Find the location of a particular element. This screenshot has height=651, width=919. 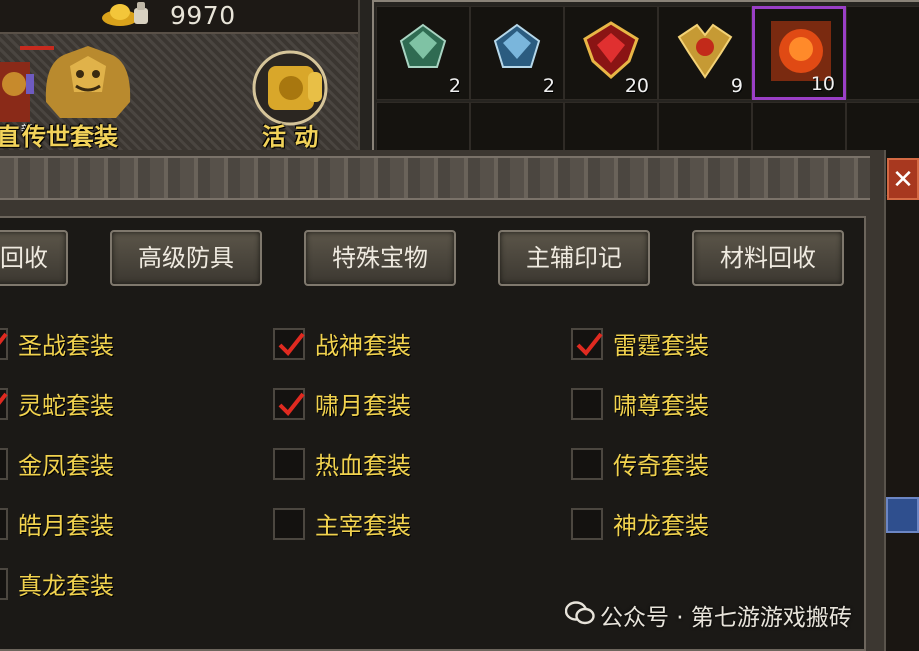

gold-ingot-icon is located at coordinates (125, 14).